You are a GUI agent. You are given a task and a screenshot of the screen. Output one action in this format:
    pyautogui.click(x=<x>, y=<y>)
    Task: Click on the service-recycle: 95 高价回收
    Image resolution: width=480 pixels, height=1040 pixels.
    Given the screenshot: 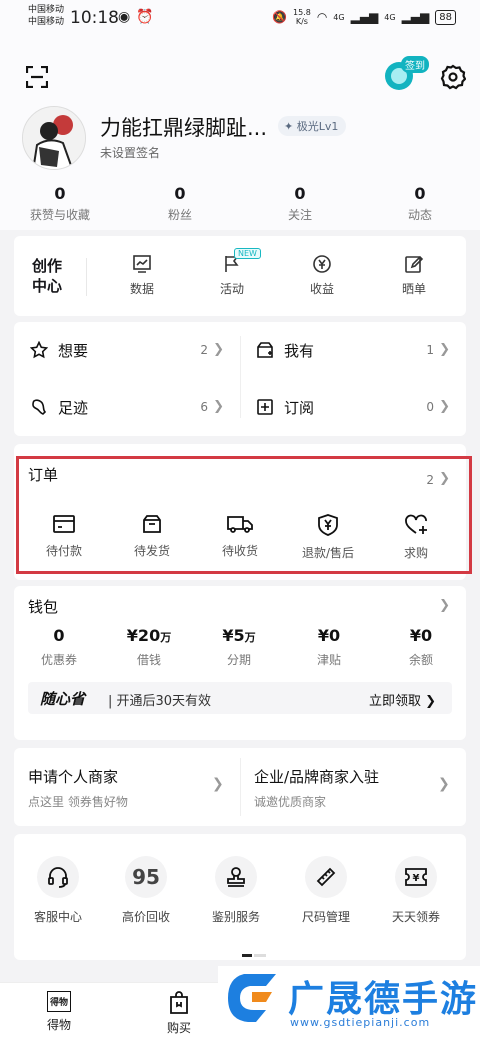 What is the action you would take?
    pyautogui.click(x=146, y=890)
    